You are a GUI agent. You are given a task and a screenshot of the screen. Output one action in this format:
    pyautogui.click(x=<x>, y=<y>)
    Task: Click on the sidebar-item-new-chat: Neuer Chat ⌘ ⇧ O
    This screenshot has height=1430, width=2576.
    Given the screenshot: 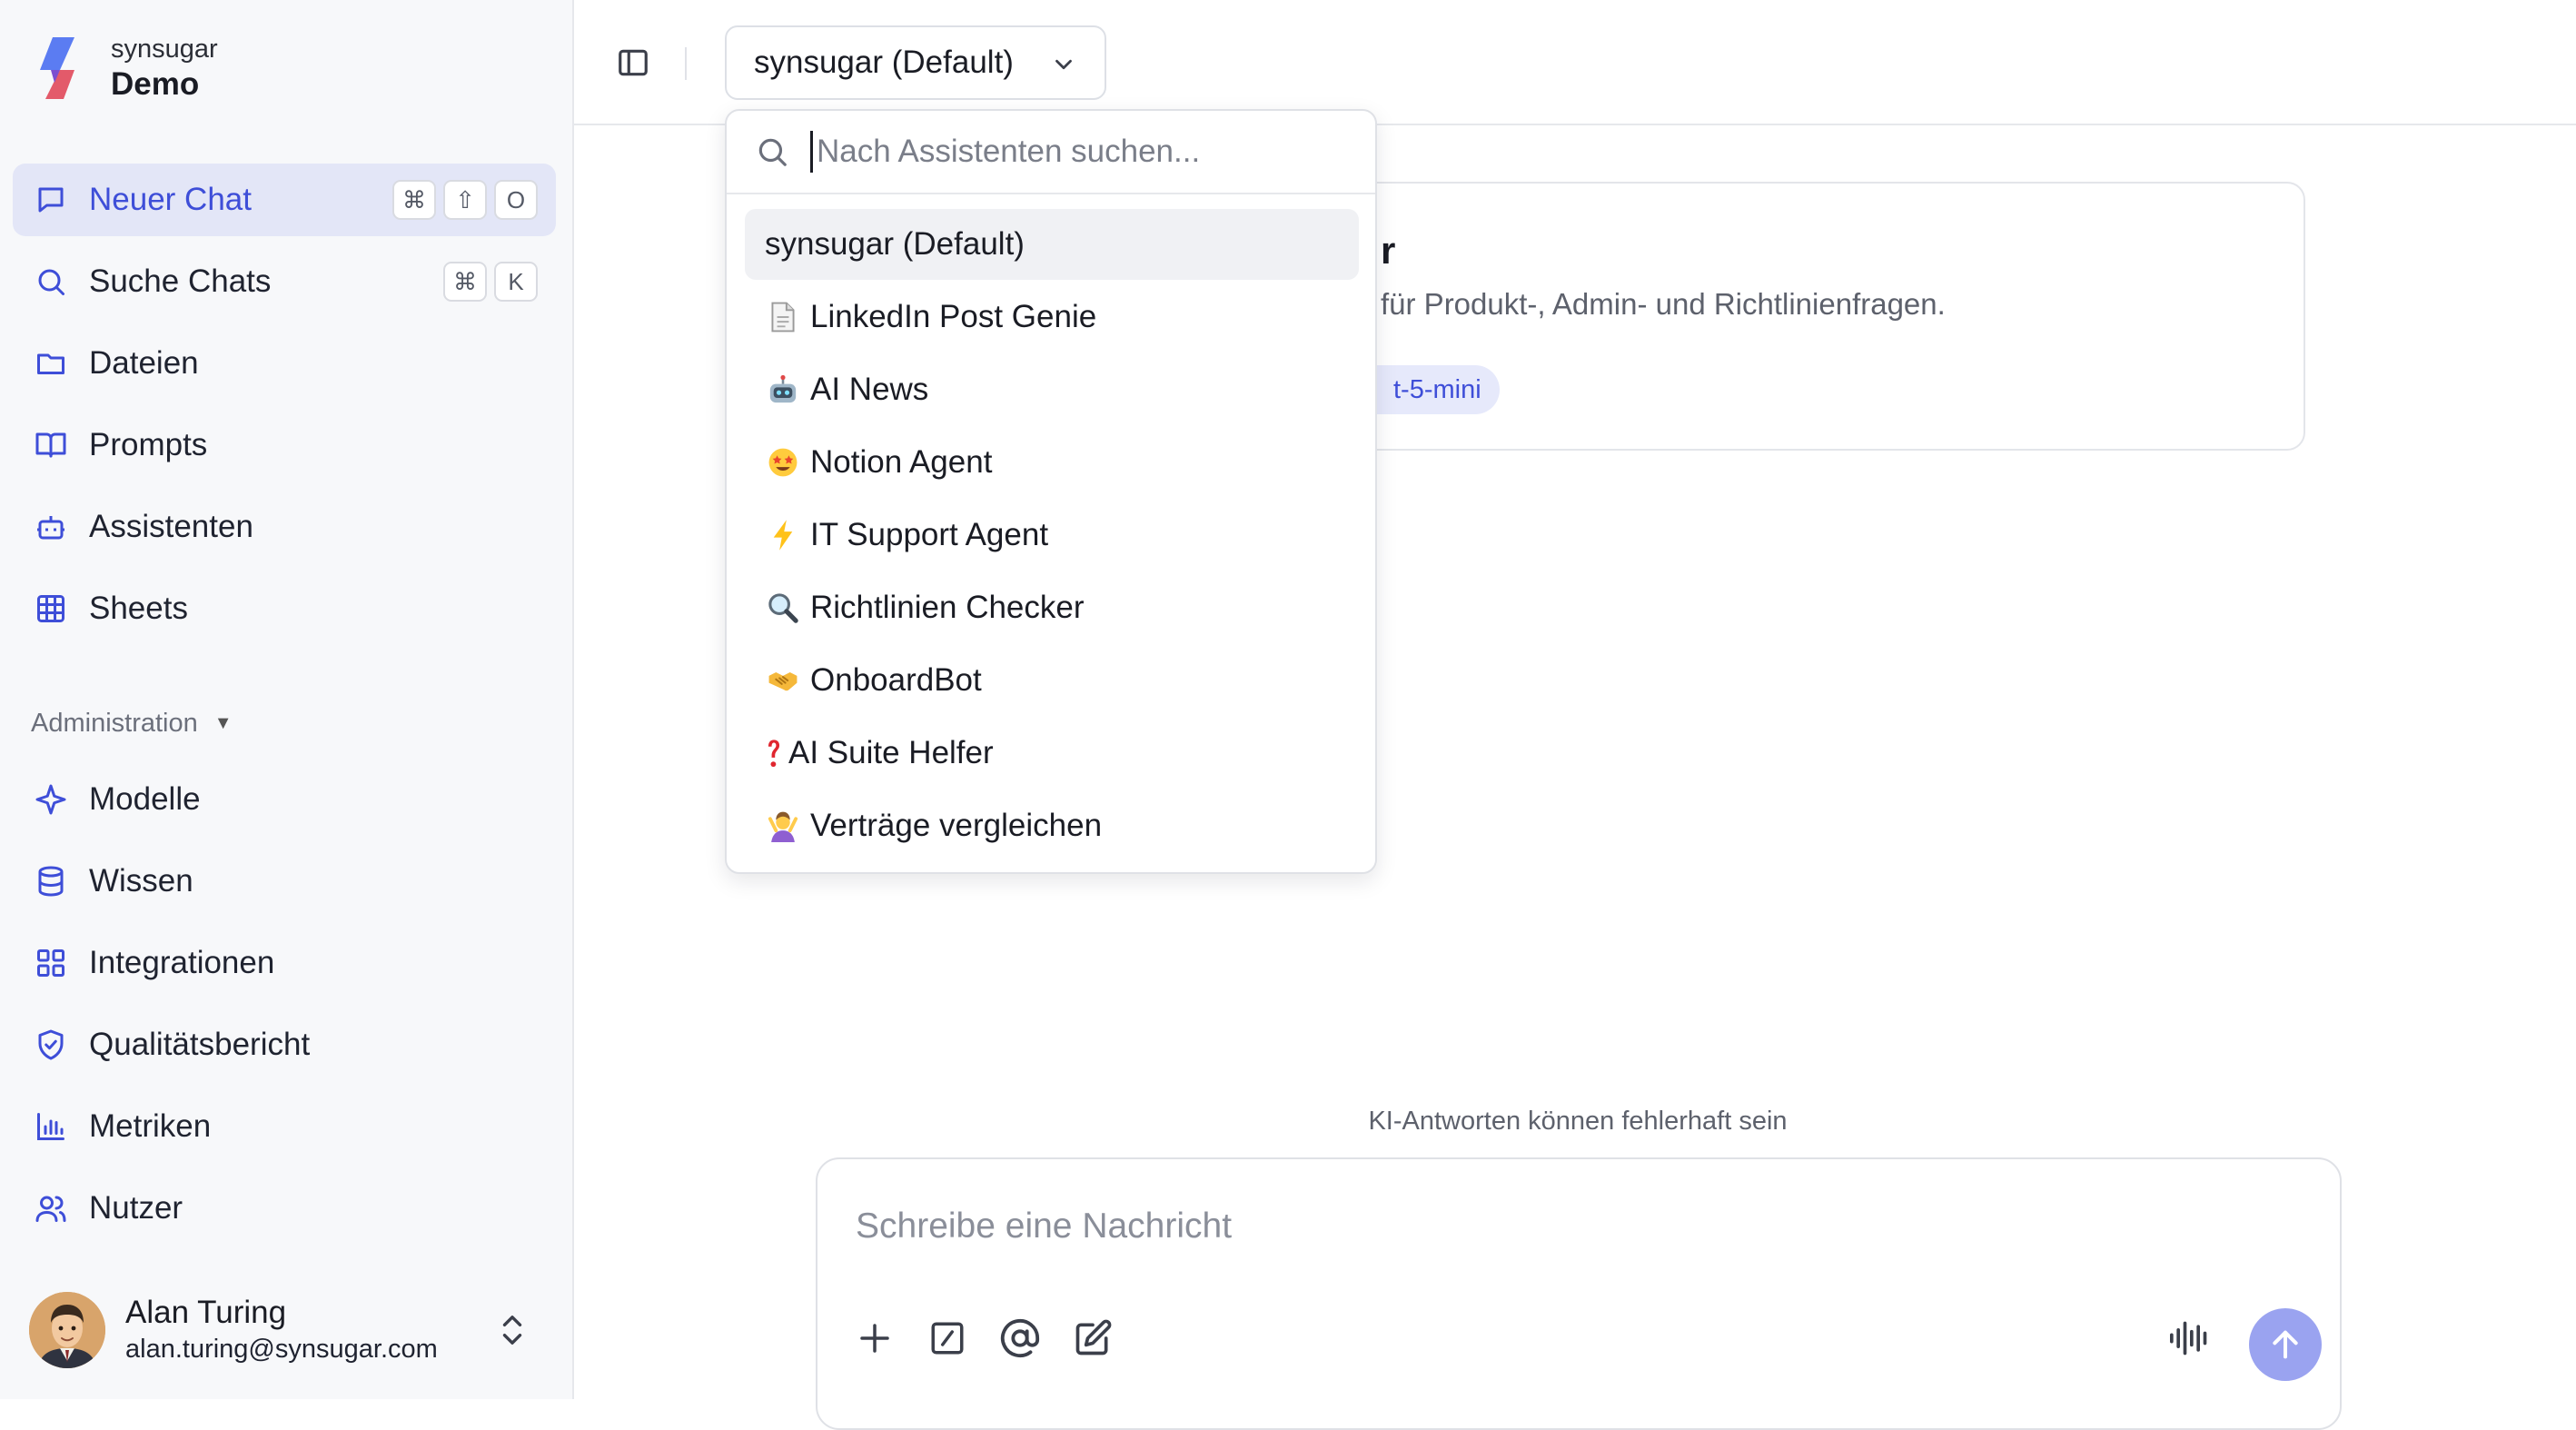 What is the action you would take?
    pyautogui.click(x=284, y=200)
    